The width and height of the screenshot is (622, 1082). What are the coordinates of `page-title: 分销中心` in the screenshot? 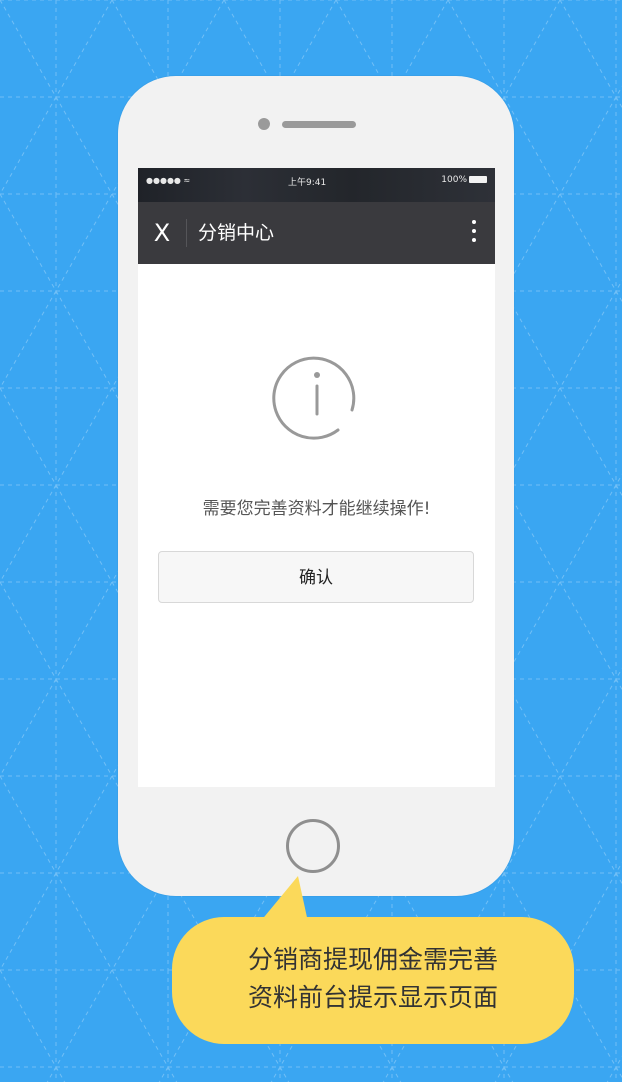 It's located at (236, 233).